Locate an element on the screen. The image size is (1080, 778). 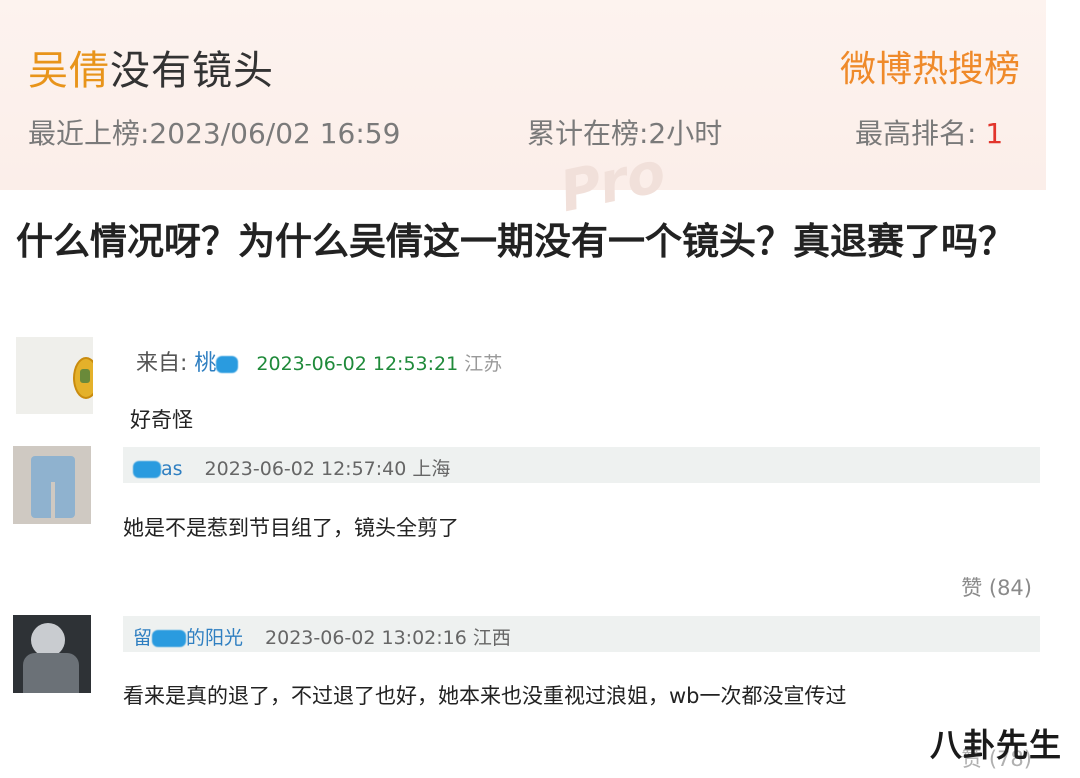
hot-search-title: 吴倩没有镜头 is located at coordinates (151, 67).